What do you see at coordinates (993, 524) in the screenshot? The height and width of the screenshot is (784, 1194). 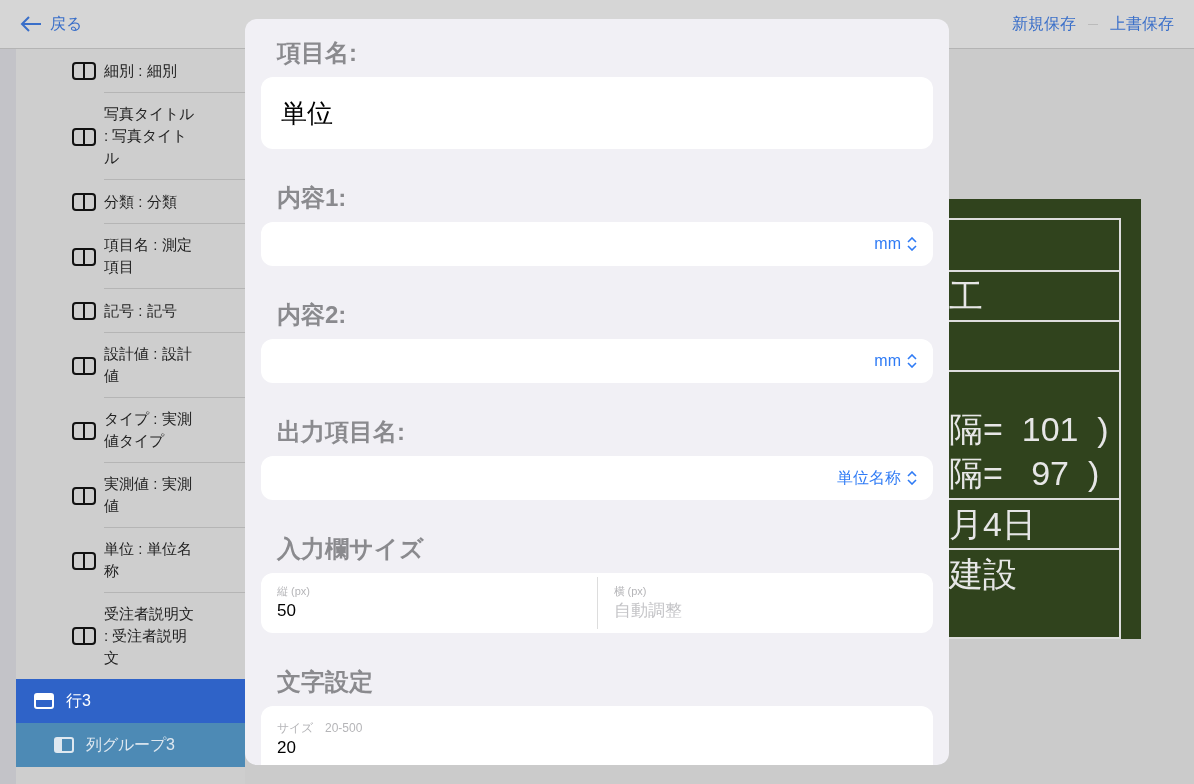 I see `board-text: 月4日` at bounding box center [993, 524].